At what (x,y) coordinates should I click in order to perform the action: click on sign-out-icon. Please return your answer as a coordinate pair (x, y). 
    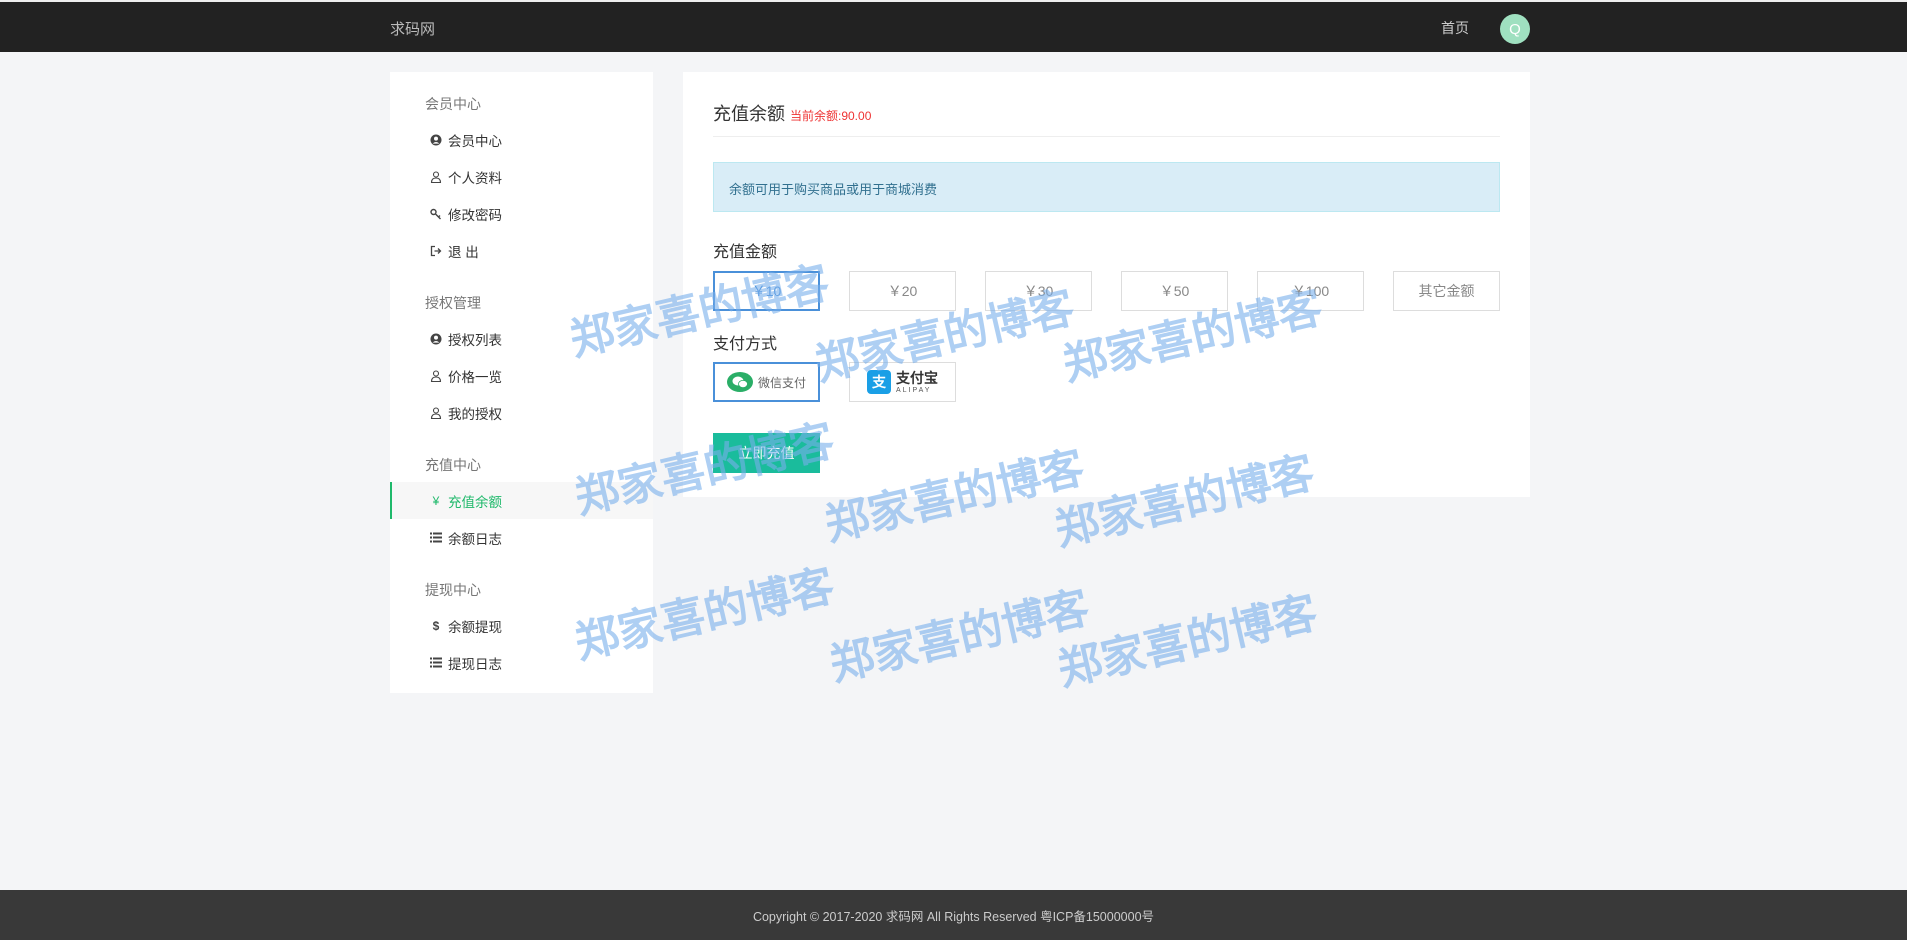
    Looking at the image, I should click on (436, 251).